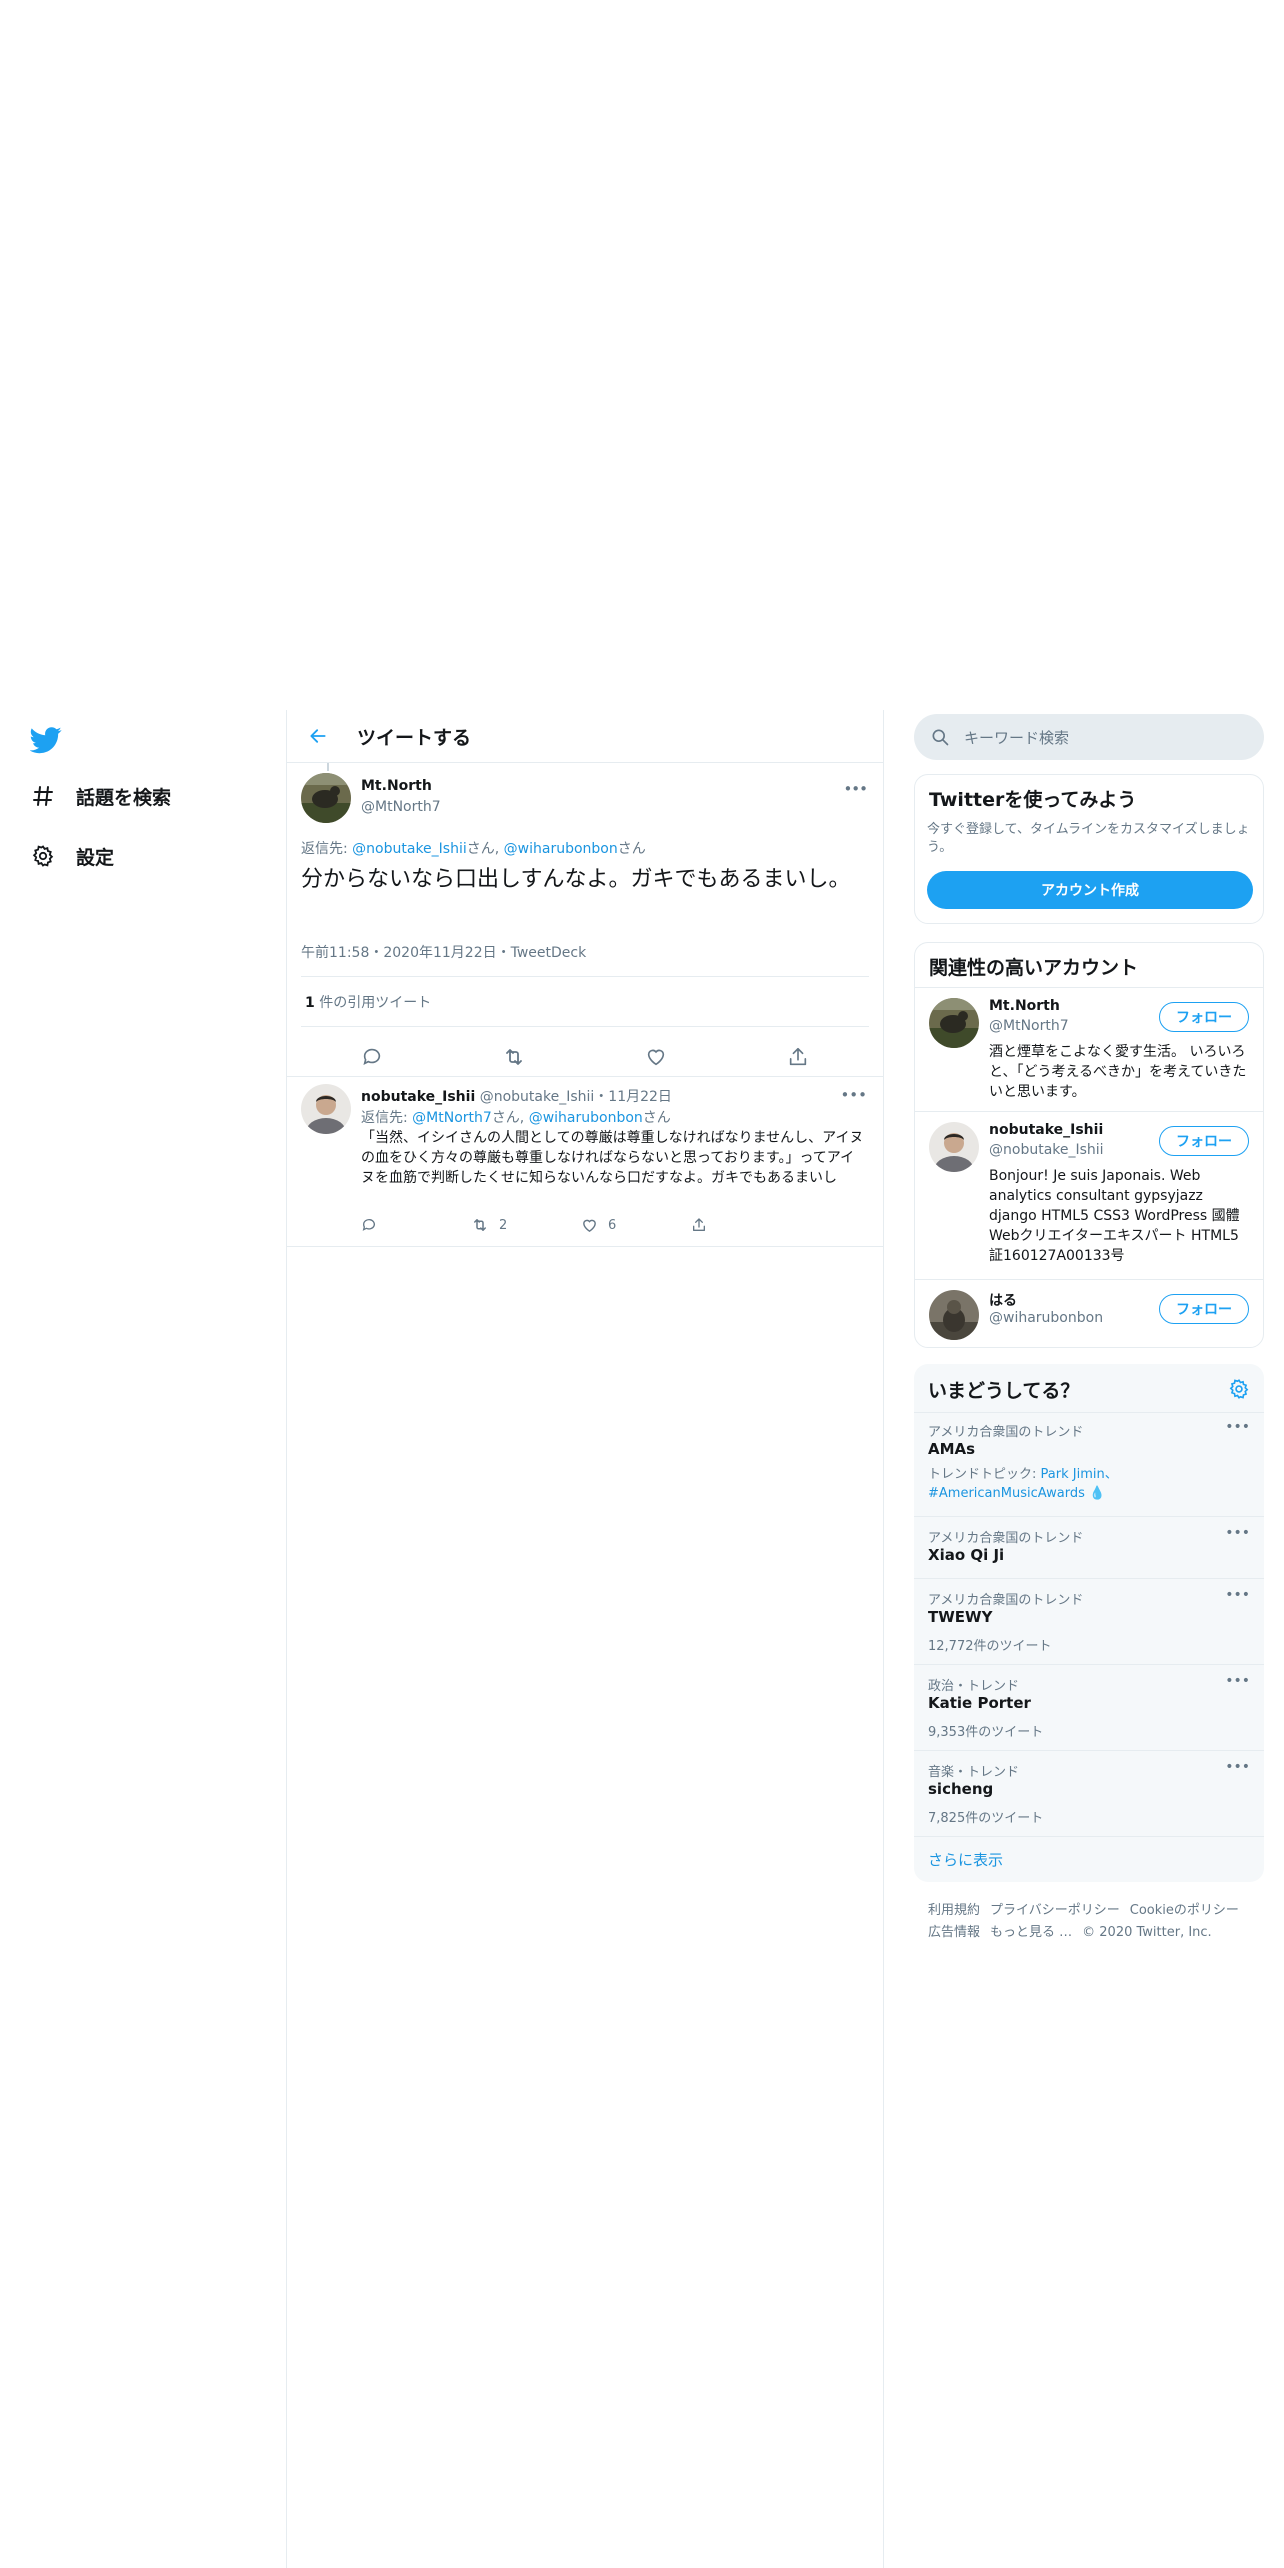  Describe the element at coordinates (372, 1057) in the screenshot. I see `reply-icon` at that location.